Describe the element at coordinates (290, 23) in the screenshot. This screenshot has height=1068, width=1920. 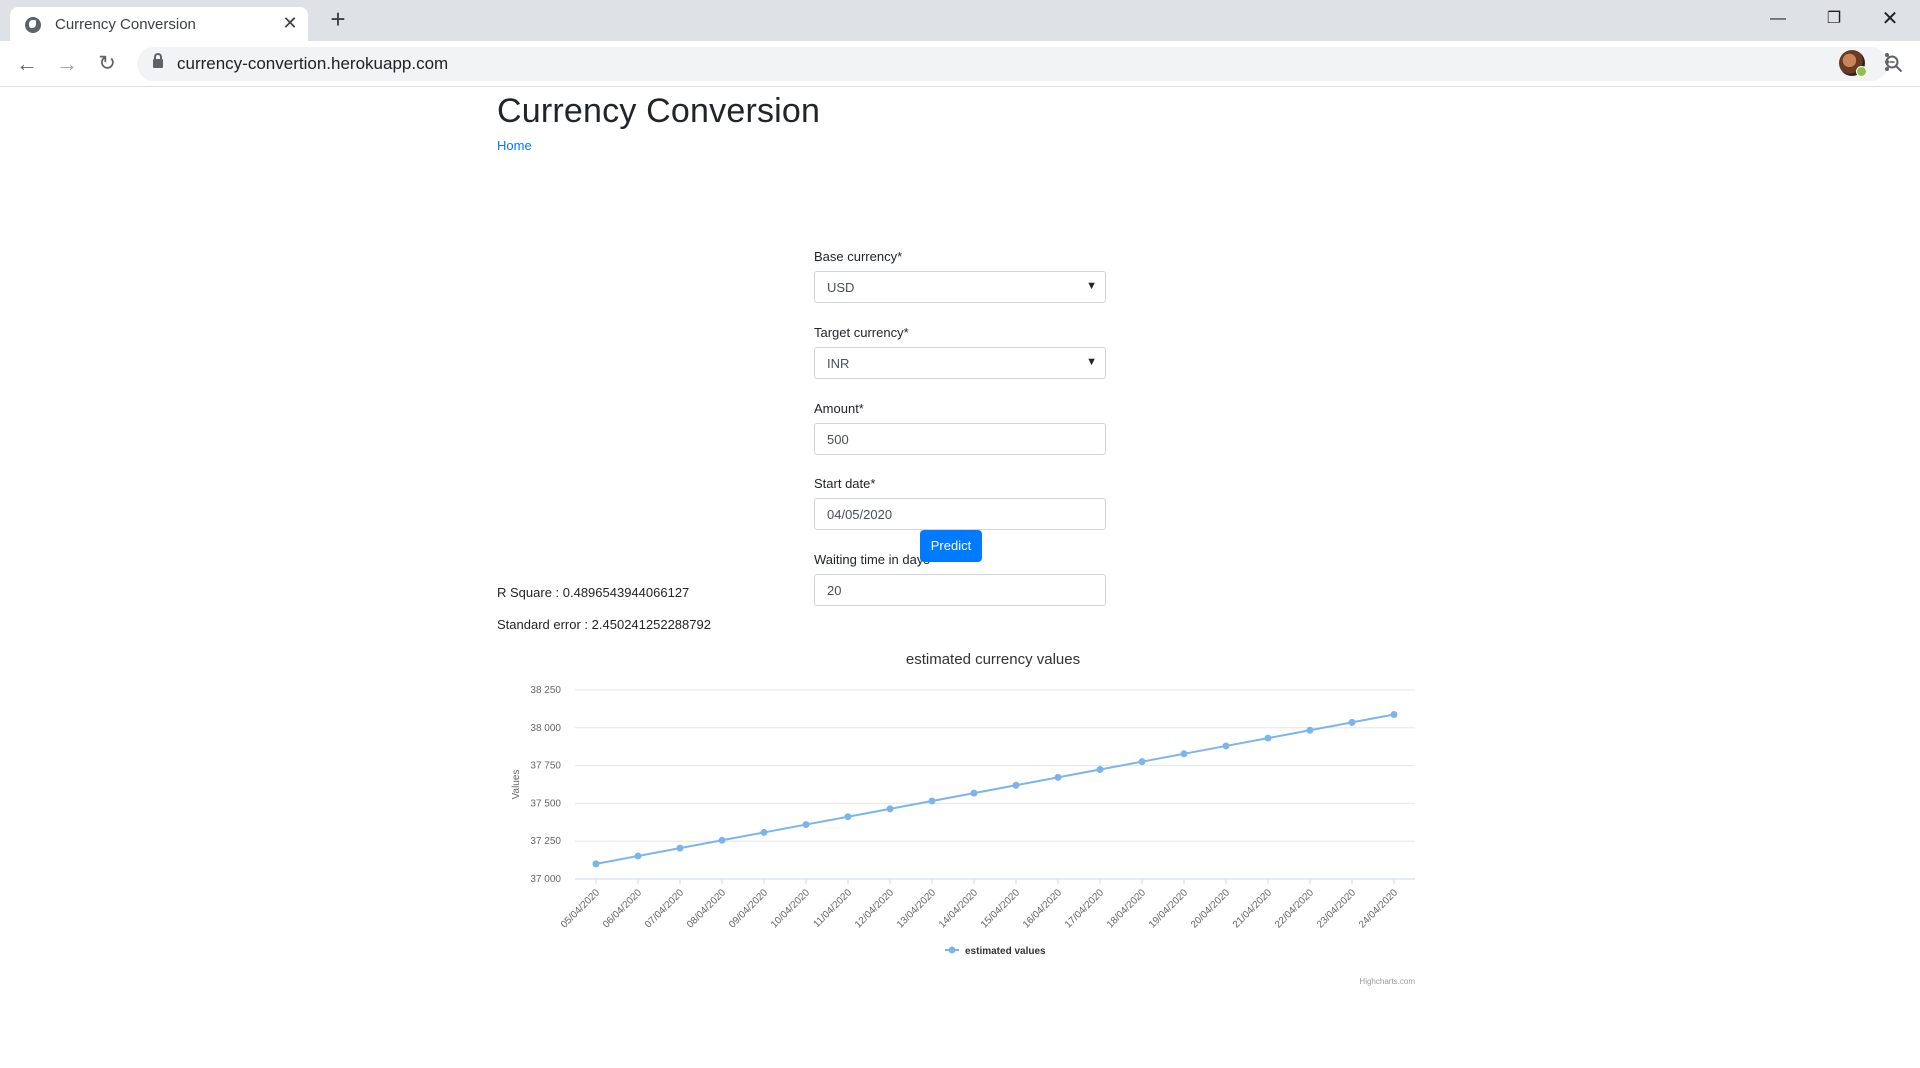
I see `close-icon: ✕` at that location.